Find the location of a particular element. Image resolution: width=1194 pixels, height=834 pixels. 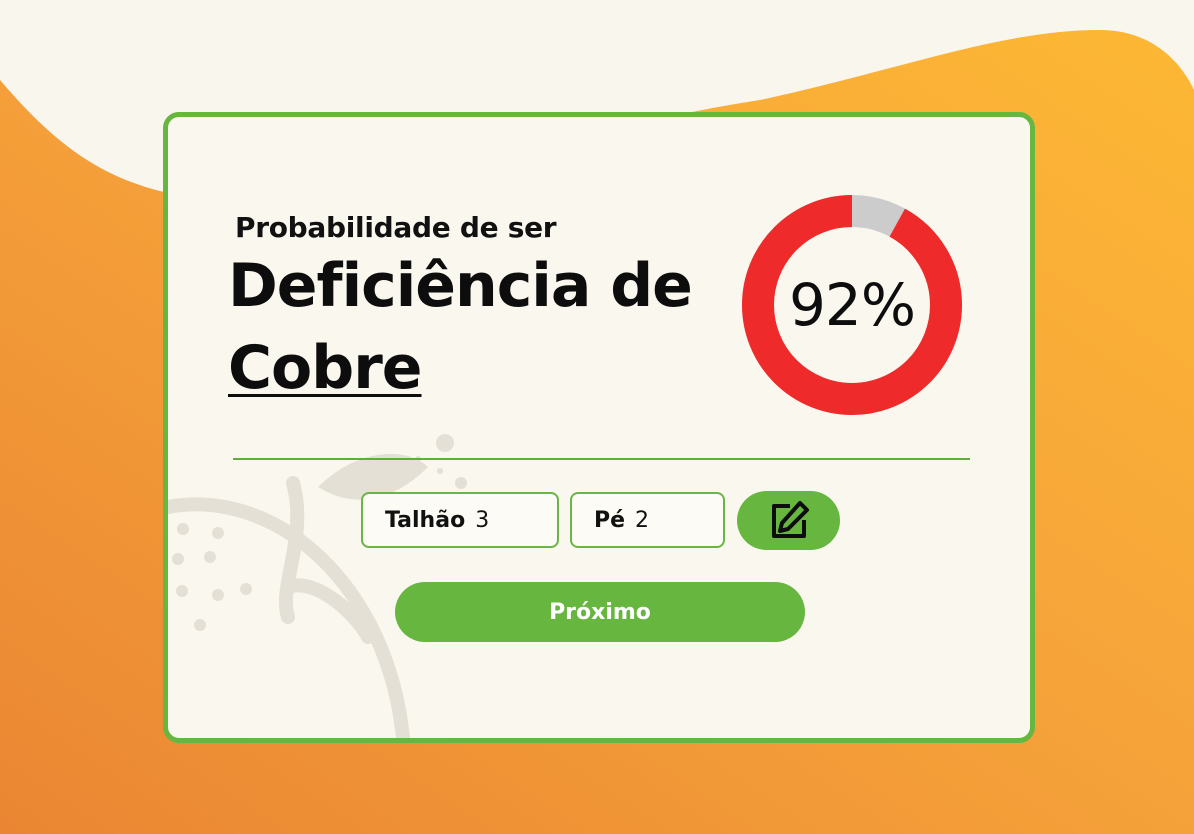

probability-percent: 92% is located at coordinates (852, 305).